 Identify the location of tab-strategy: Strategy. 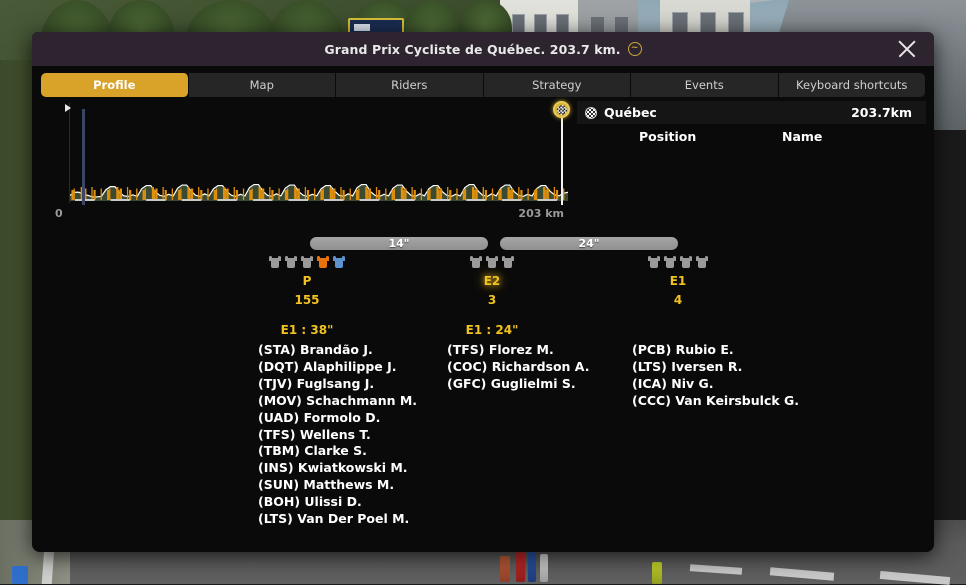
(557, 85).